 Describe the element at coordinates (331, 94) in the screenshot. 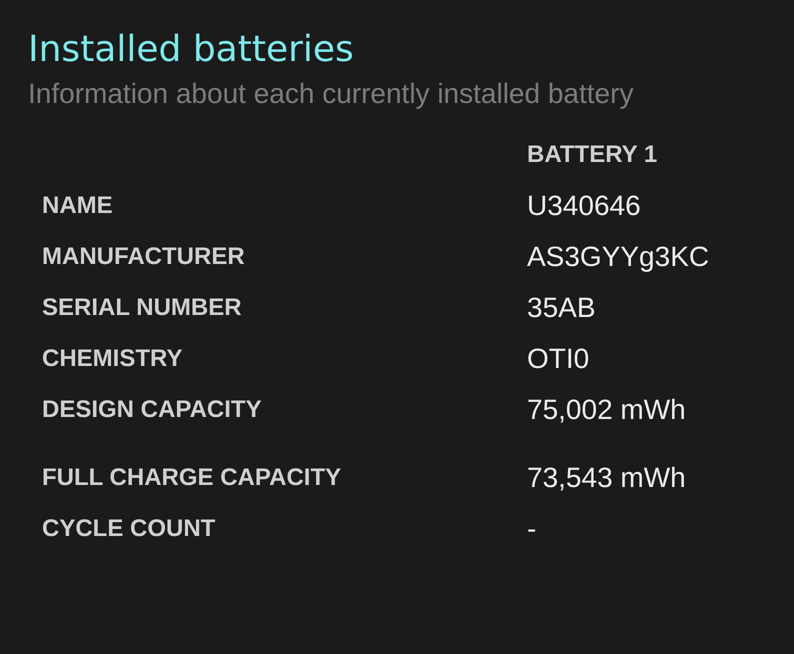

I see `page-subtitle: Information about each currently installed battery` at that location.